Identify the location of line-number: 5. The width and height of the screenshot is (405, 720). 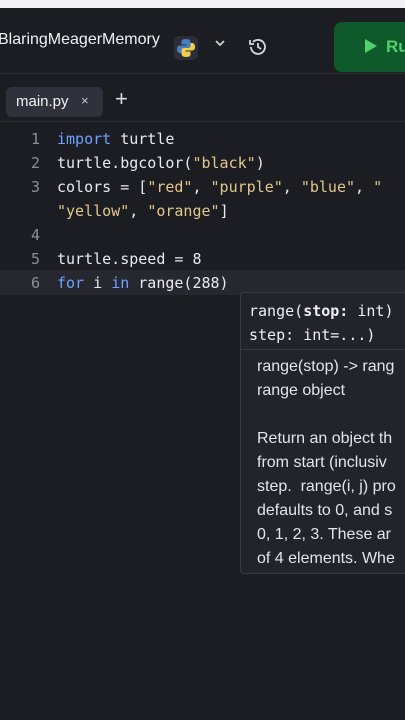
(35, 259).